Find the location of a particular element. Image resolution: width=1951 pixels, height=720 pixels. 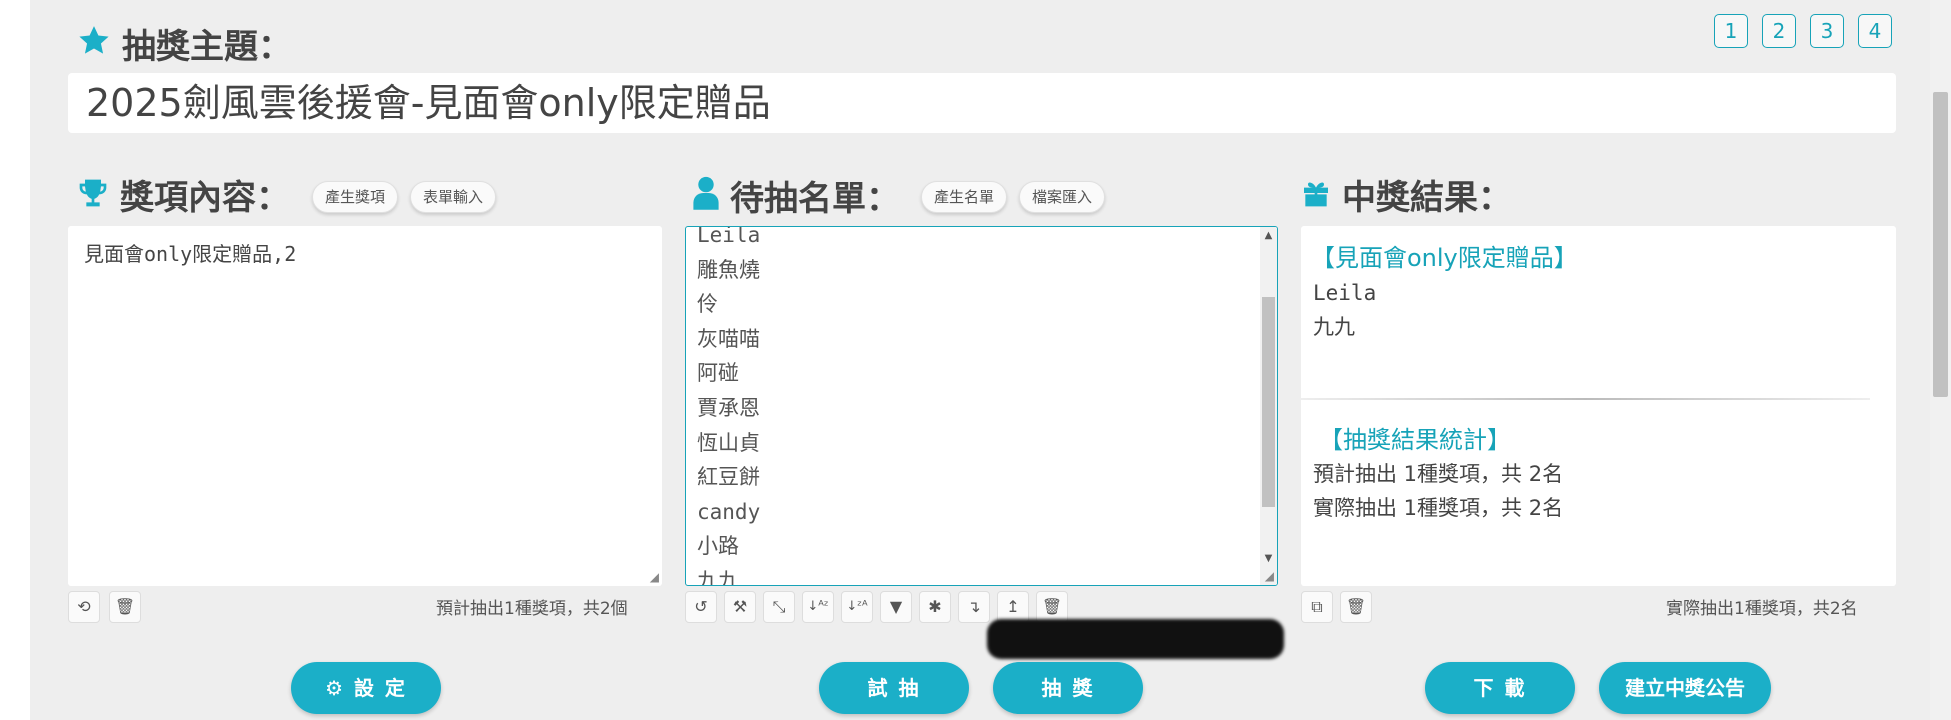

page-button-3: 3 is located at coordinates (1827, 31).